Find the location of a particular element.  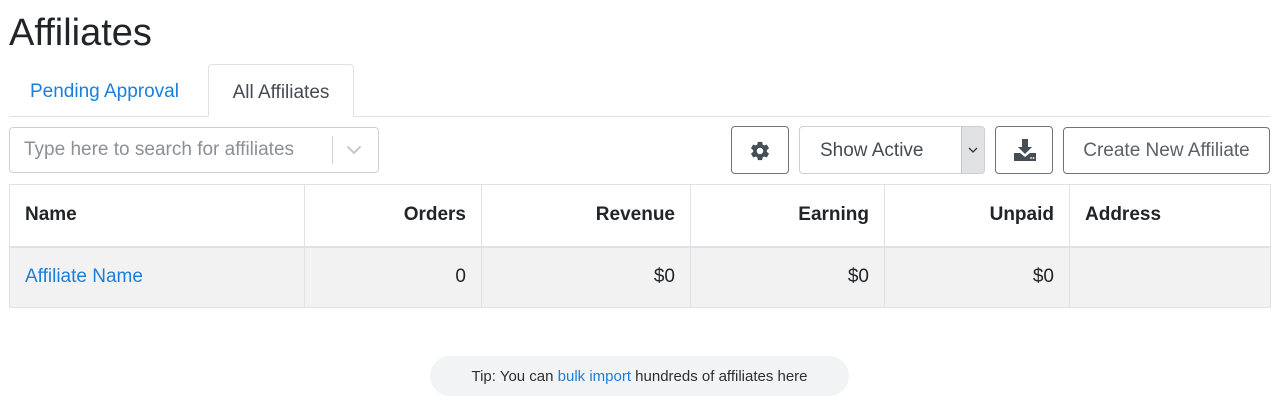

select-arrow is located at coordinates (972, 150).